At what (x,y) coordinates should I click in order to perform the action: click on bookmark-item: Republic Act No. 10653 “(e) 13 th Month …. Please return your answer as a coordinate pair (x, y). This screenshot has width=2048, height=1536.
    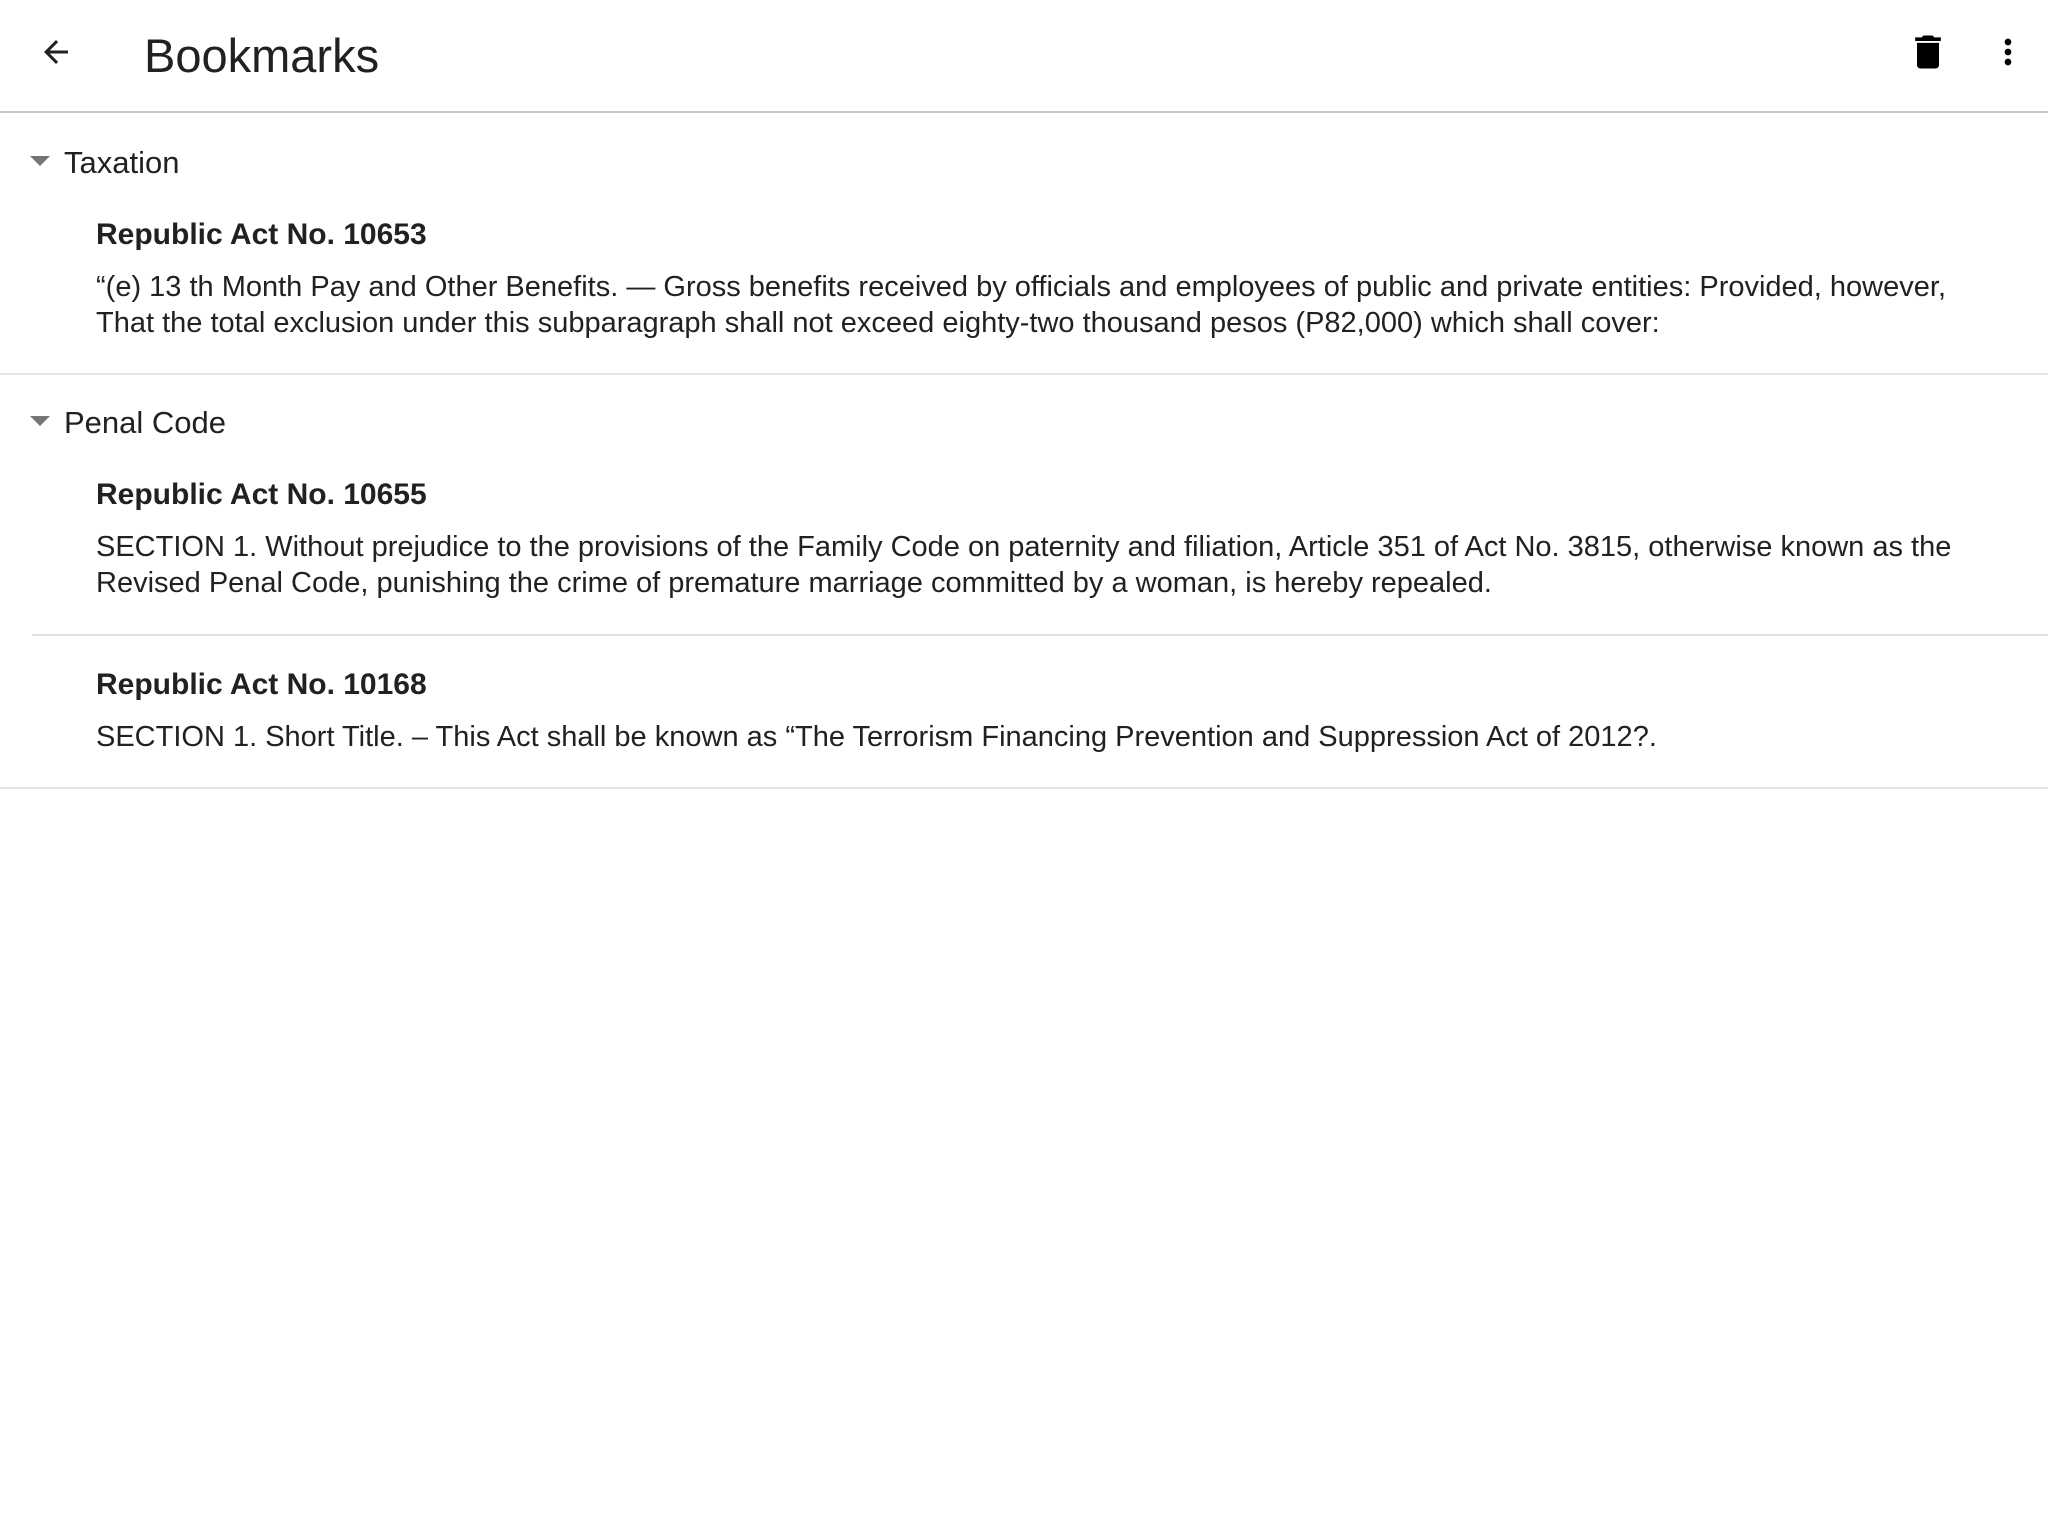
    Looking at the image, I should click on (1024, 292).